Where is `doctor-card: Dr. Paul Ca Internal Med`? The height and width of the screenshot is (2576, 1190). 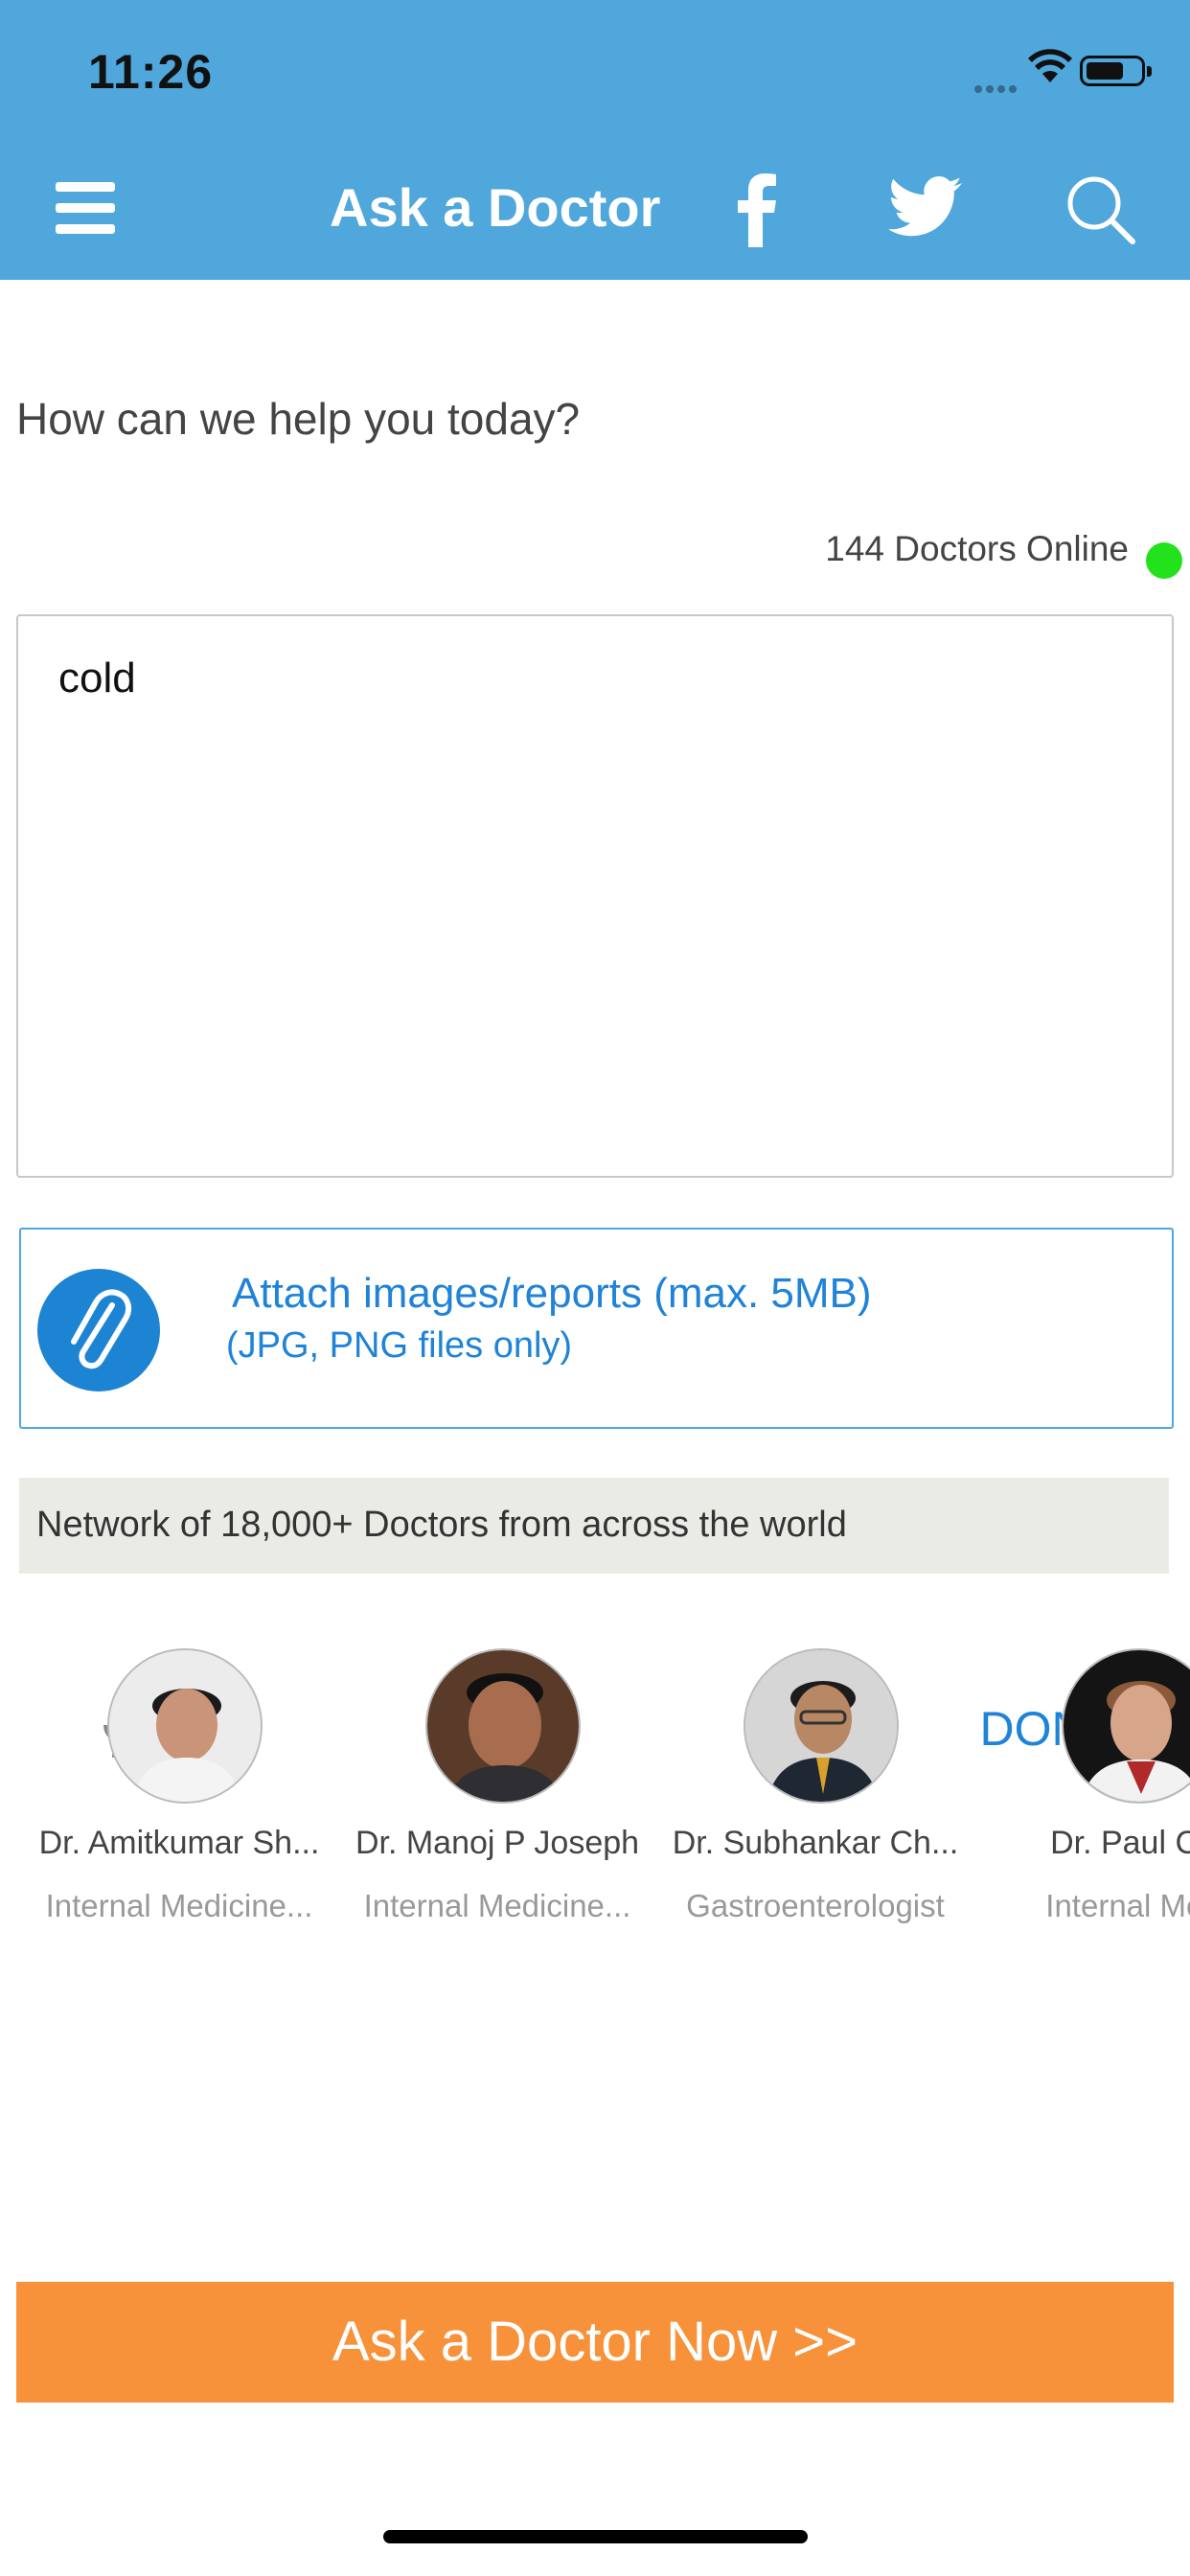
doctor-card: Dr. Paul Ca Internal Med is located at coordinates (1082, 1790).